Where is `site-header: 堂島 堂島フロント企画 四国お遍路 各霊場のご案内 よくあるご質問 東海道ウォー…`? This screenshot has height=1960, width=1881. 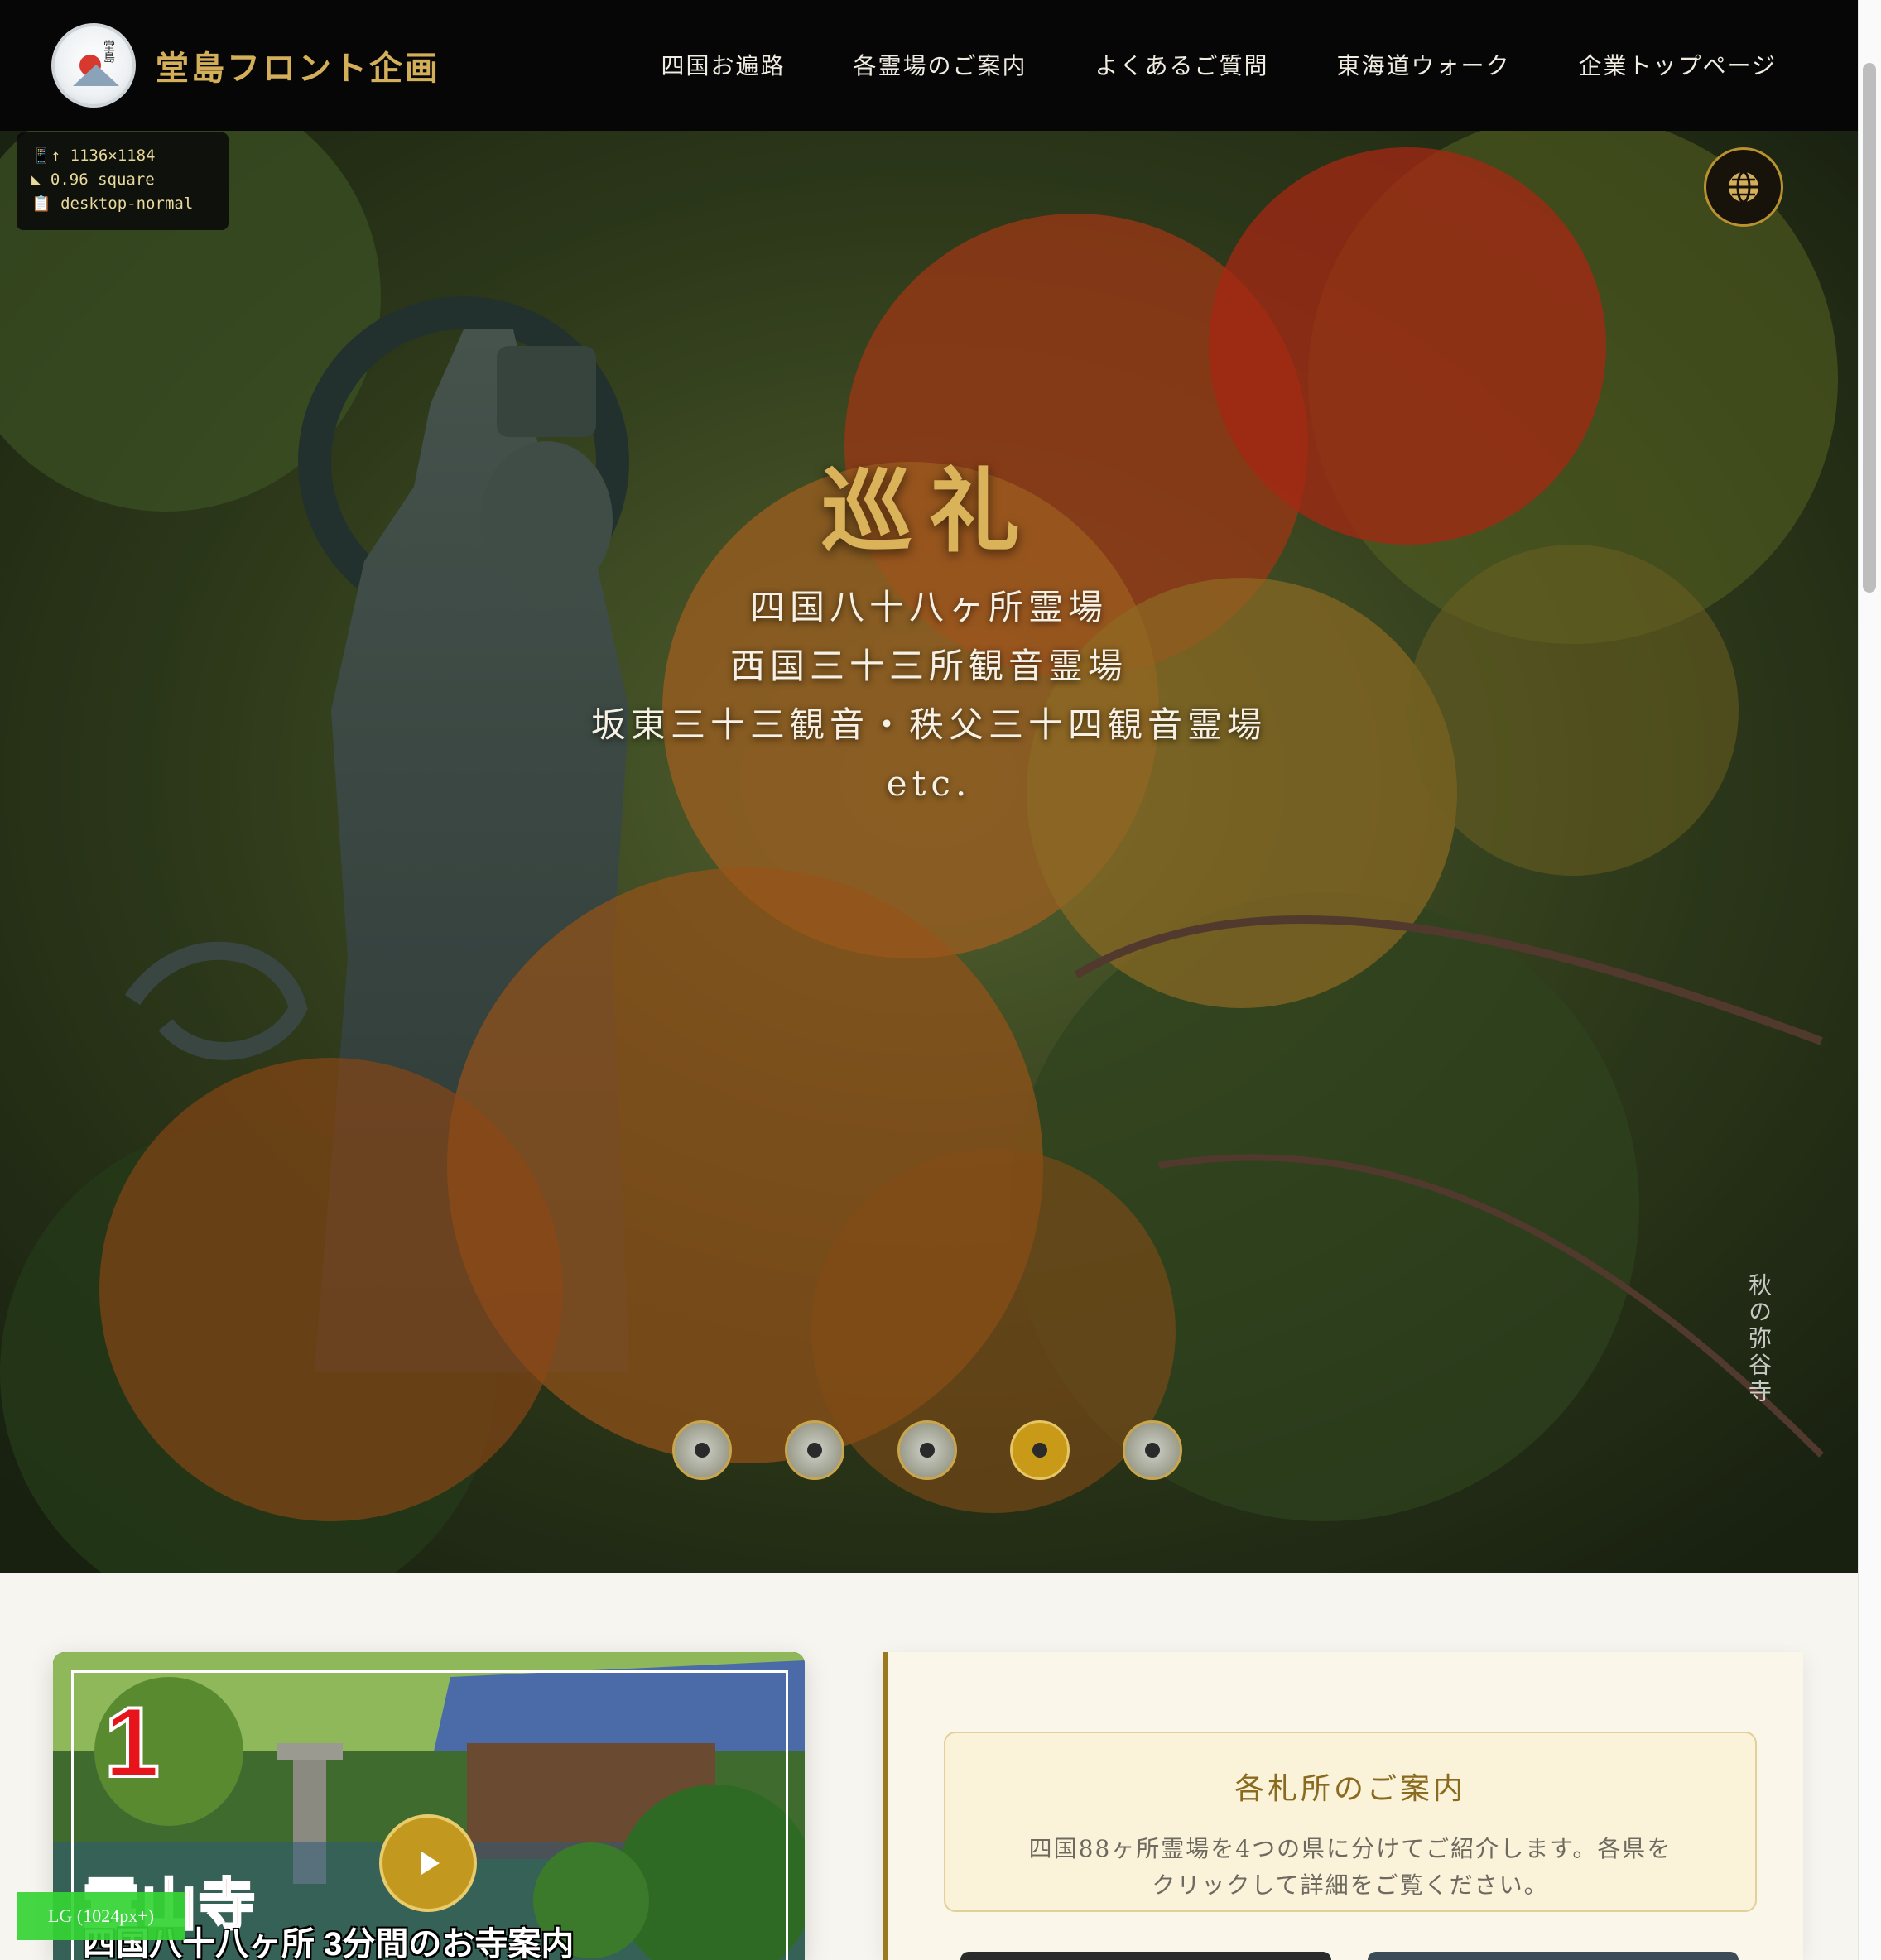 site-header: 堂島 堂島フロント企画 四国お遍路 各霊場のご案内 よくあるご質問 東海道ウォー… is located at coordinates (929, 66).